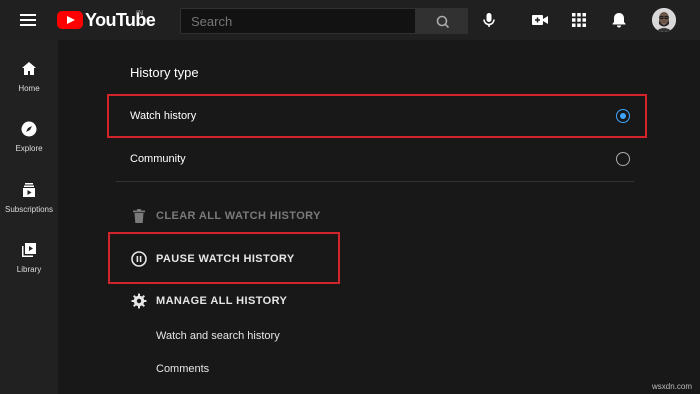 This screenshot has height=394, width=700. I want to click on comments-link: Comments, so click(182, 369).